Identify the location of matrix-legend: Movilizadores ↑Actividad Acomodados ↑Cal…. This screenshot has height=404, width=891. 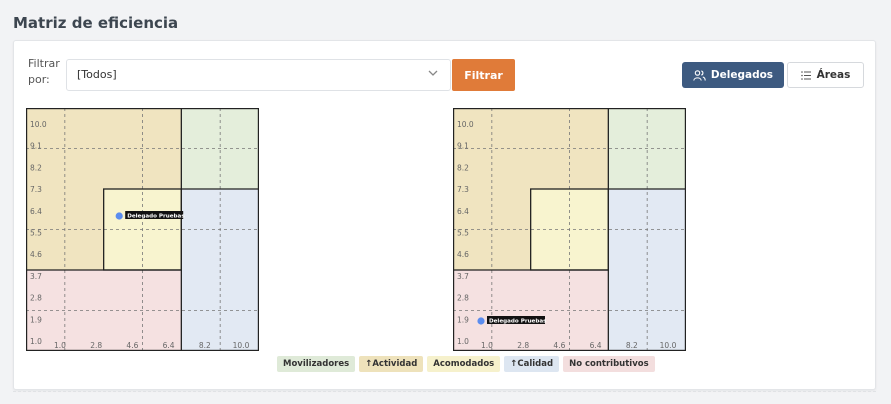
(466, 364).